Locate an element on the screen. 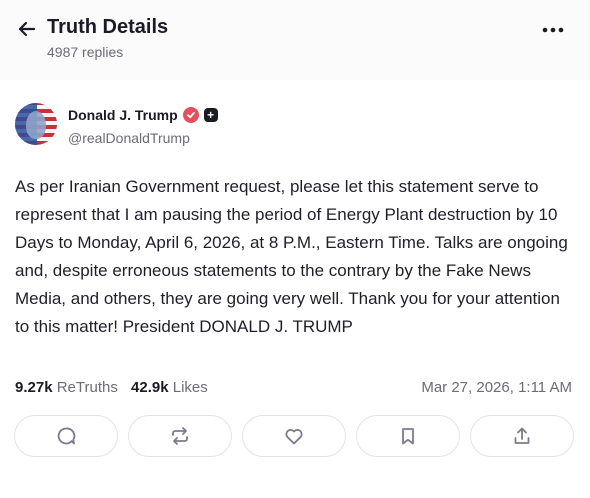 The height and width of the screenshot is (498, 590). replies-count: 4987 replies is located at coordinates (85, 52).